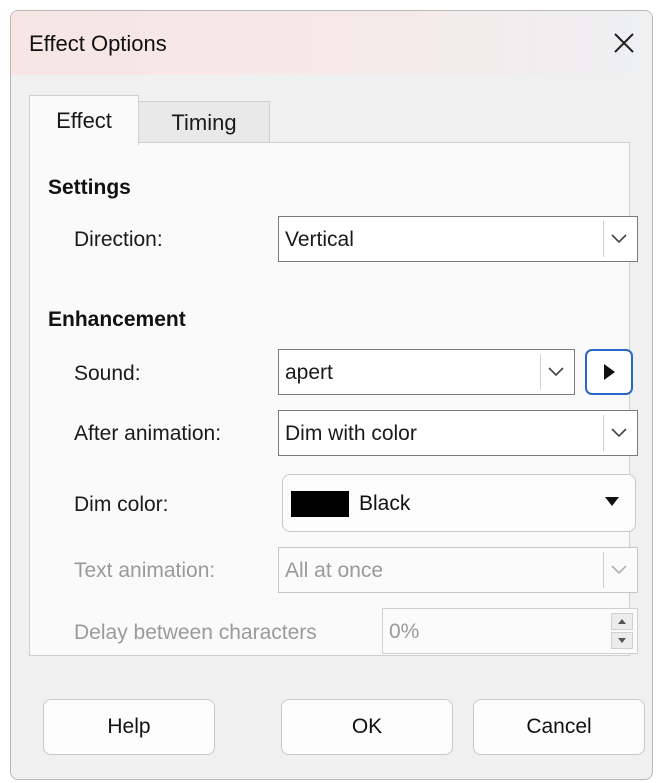 This screenshot has width=665, height=783. I want to click on tab-timing: Timing, so click(204, 122).